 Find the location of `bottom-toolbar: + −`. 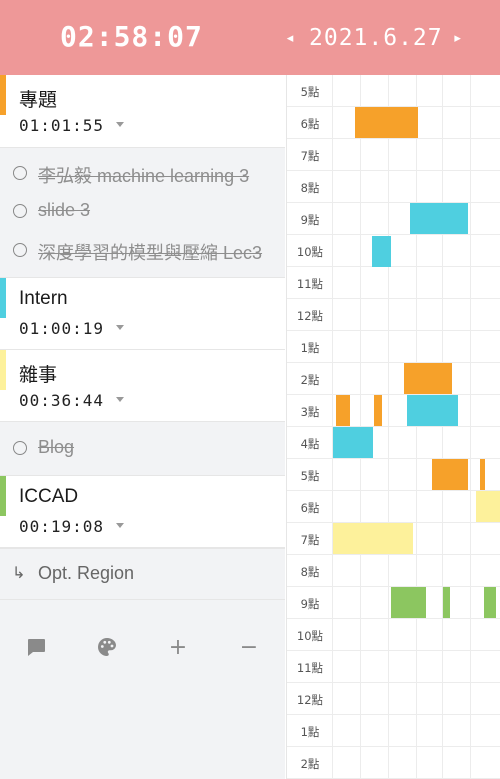

bottom-toolbar: + − is located at coordinates (142, 647).